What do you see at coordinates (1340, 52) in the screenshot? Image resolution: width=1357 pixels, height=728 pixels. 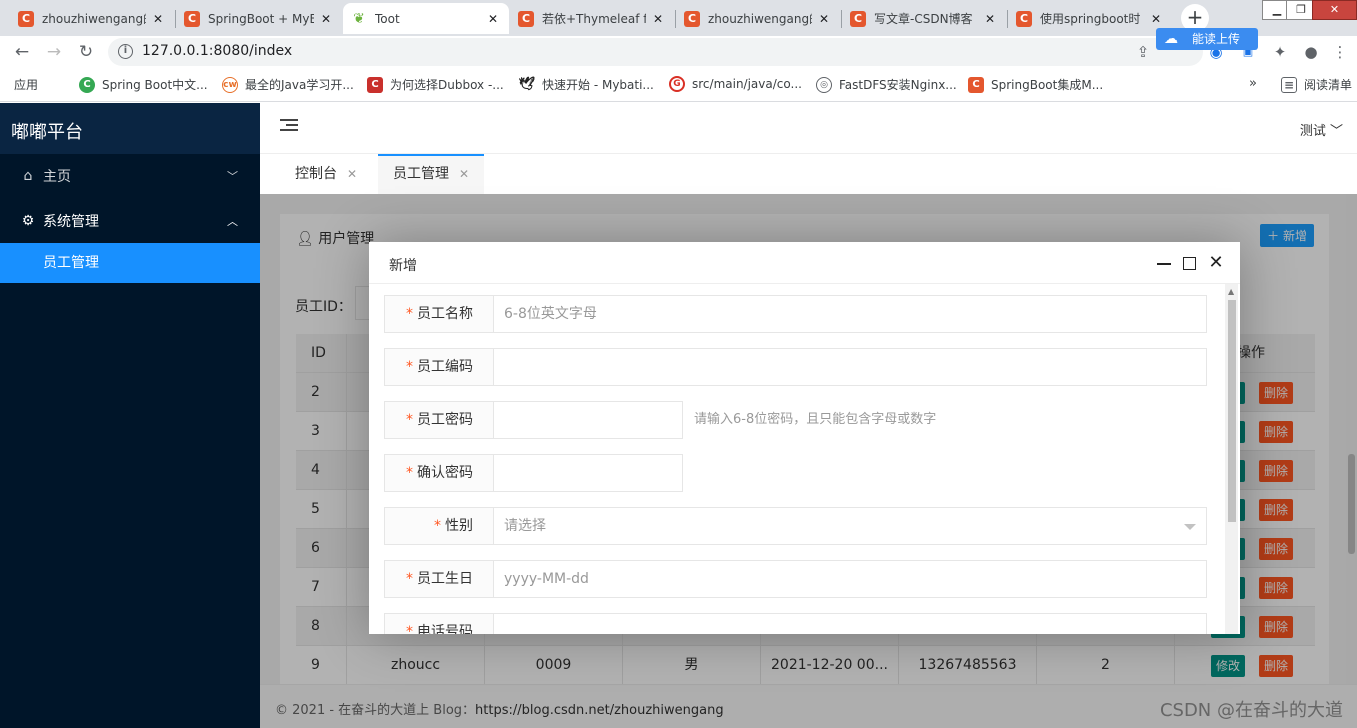 I see `more-menu-icon: ⋮` at bounding box center [1340, 52].